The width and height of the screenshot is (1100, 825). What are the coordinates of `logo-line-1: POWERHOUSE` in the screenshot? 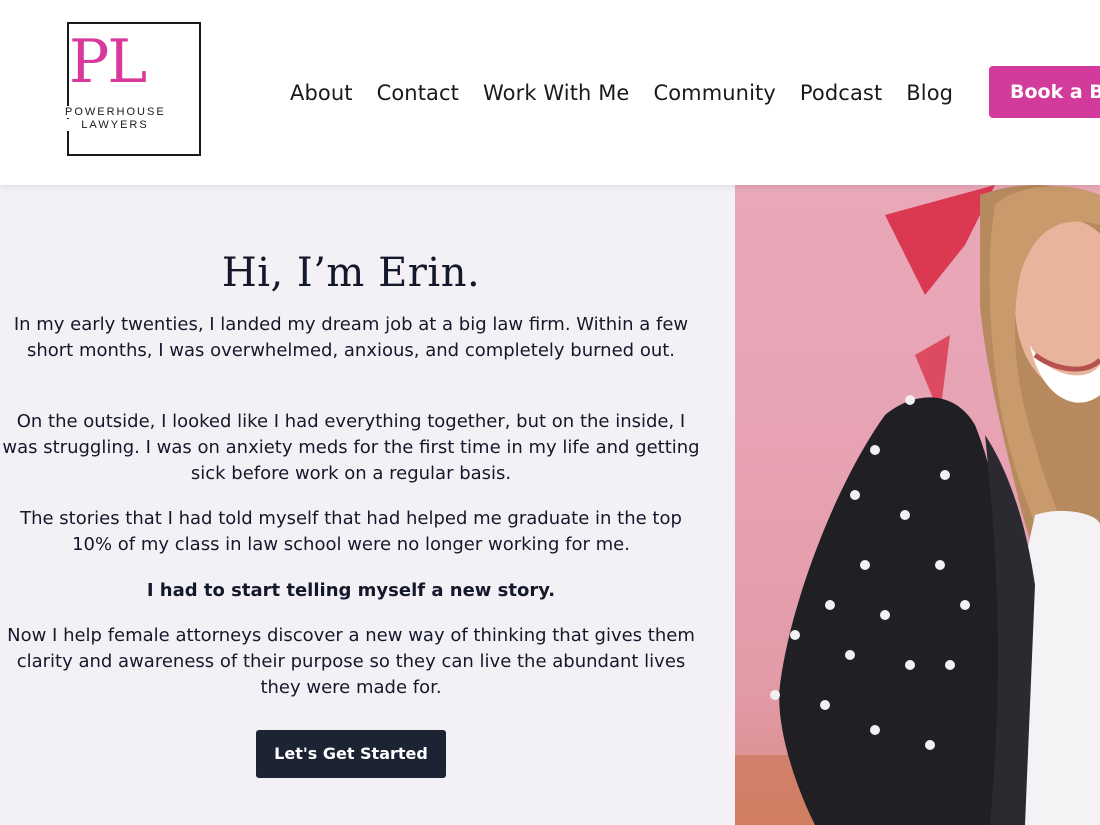 It's located at (115, 112).